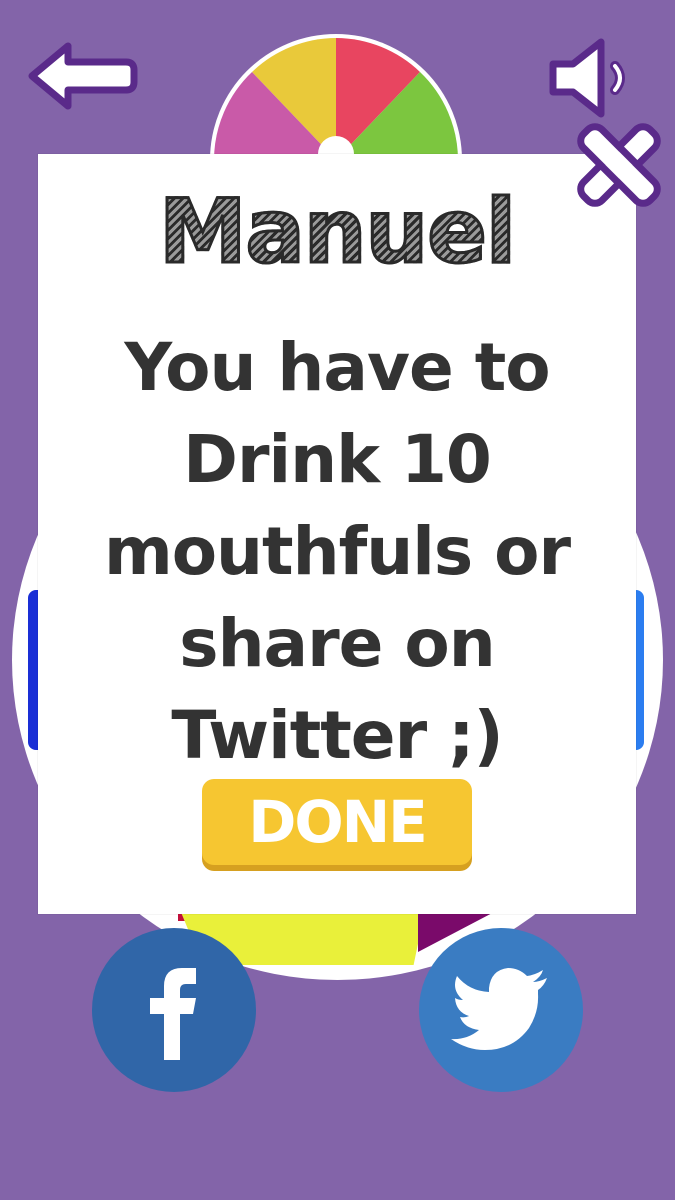  I want to click on close-button, so click(619, 165).